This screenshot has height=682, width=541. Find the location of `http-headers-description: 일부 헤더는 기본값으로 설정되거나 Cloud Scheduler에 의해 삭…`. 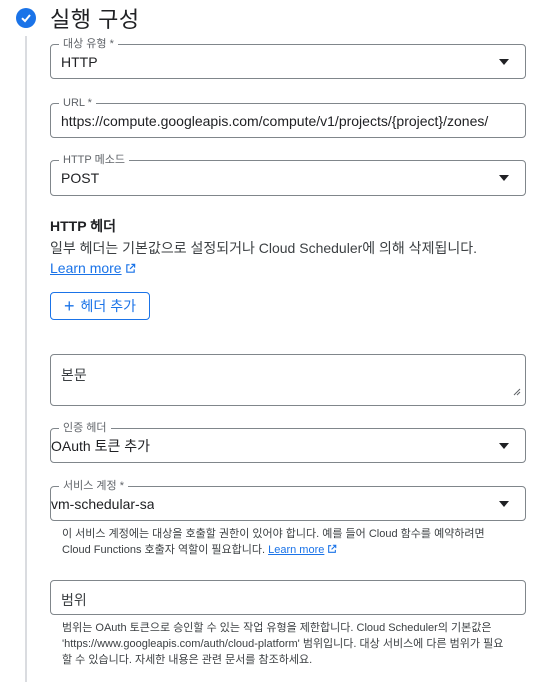

http-headers-description: 일부 헤더는 기본값으로 설정되거나 Cloud Scheduler에 의해 삭… is located at coordinates (280, 258).